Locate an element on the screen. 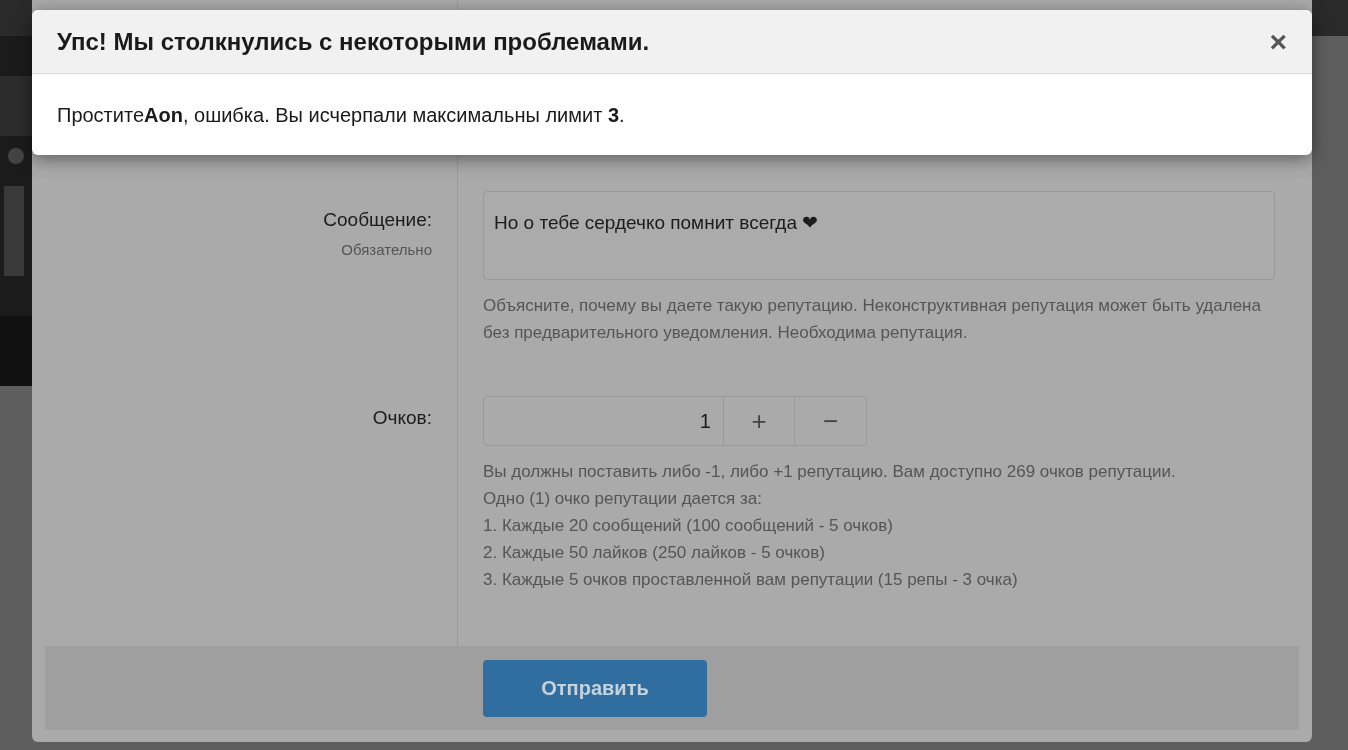 This screenshot has width=1348, height=750. help-text: Вы должны поставить либо -1, либо +1 репутацию. Вам доступно 269 очков репутации. is located at coordinates (830, 472).